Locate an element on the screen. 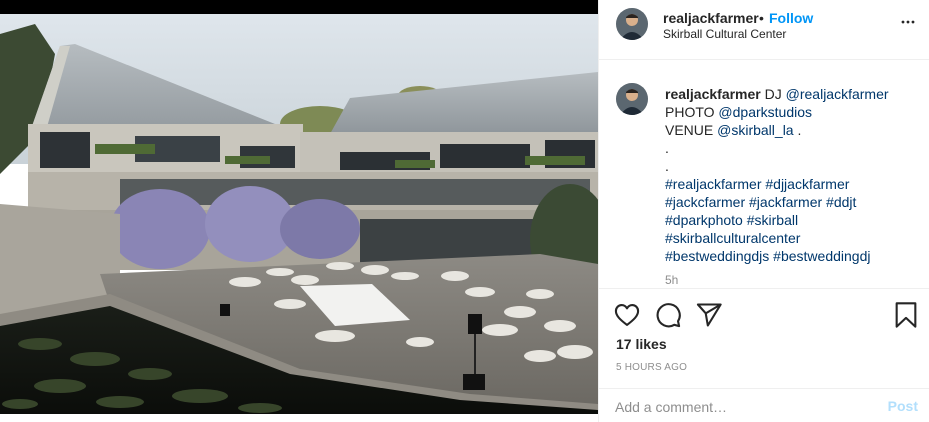 This screenshot has height=422, width=929. caption-line: realjackfarmer DJ @realjackfarmer is located at coordinates (789, 94).